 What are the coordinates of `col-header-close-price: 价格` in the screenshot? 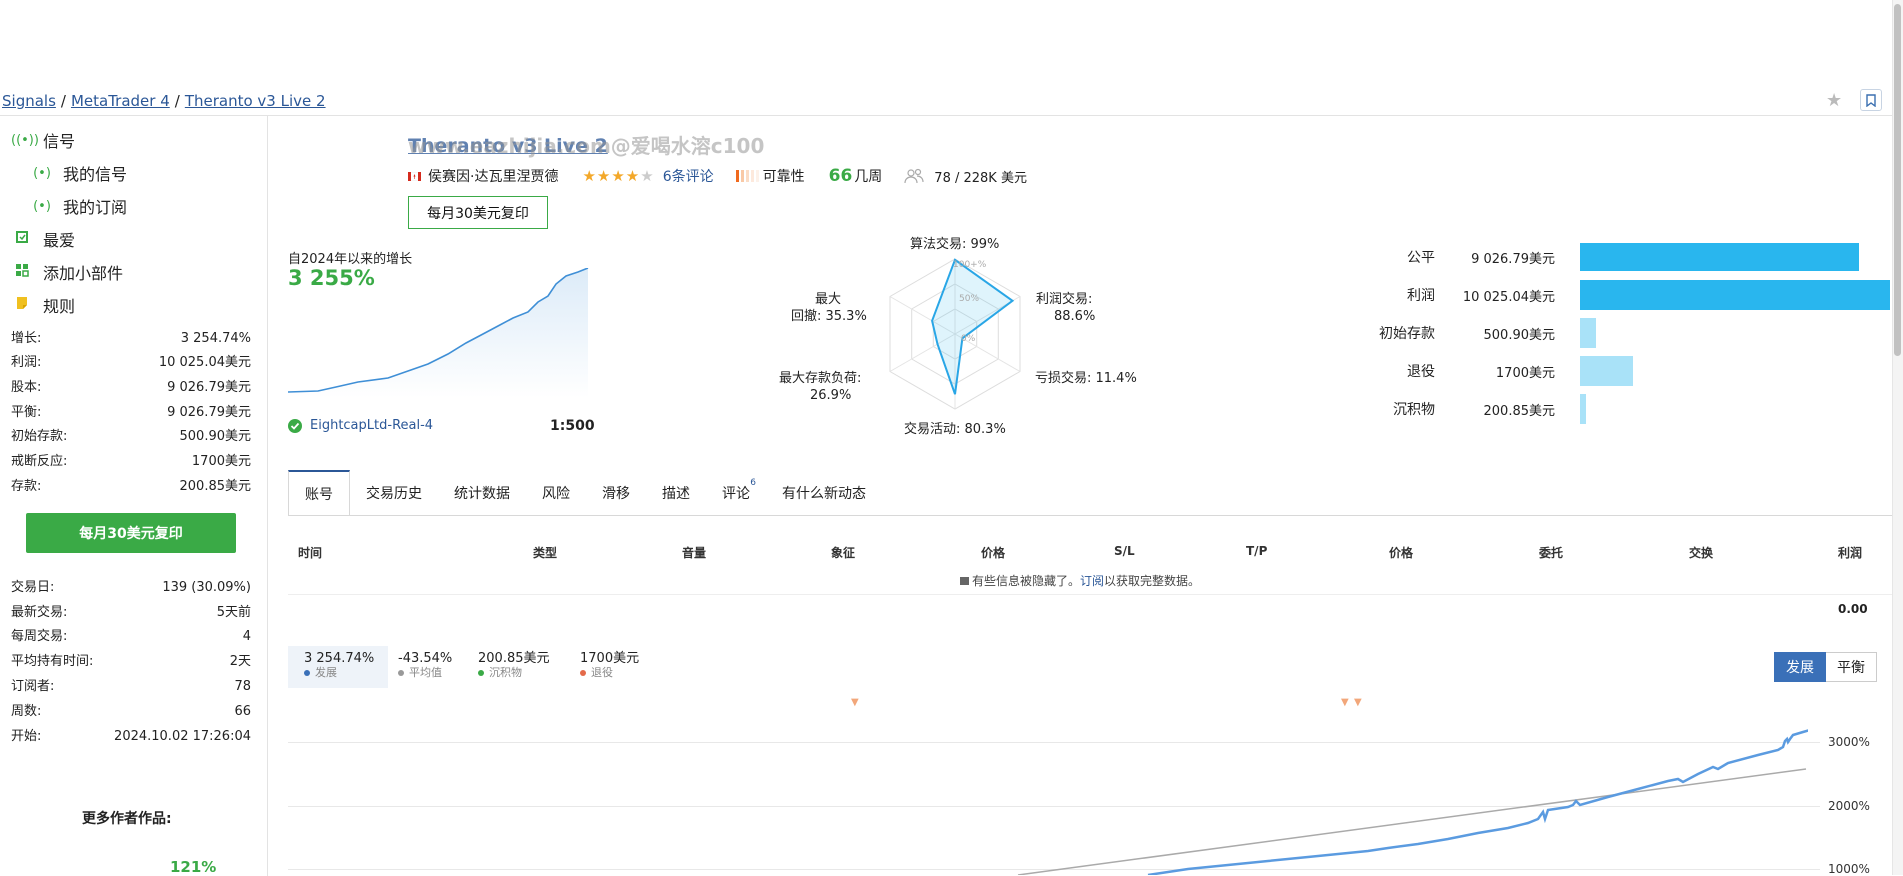 It's located at (1401, 552).